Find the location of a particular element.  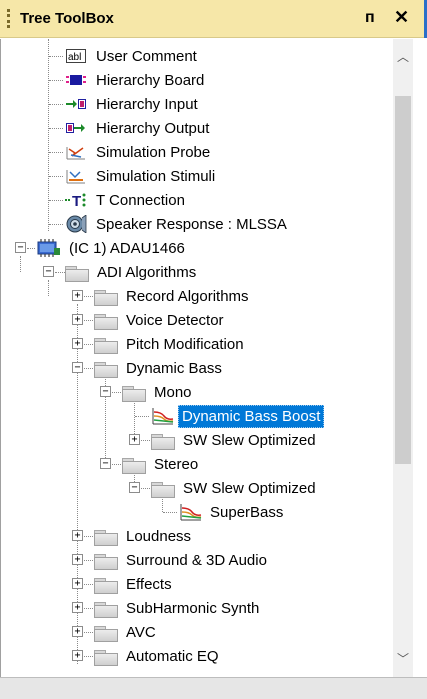

drag-grip-icon is located at coordinates (10, 18).